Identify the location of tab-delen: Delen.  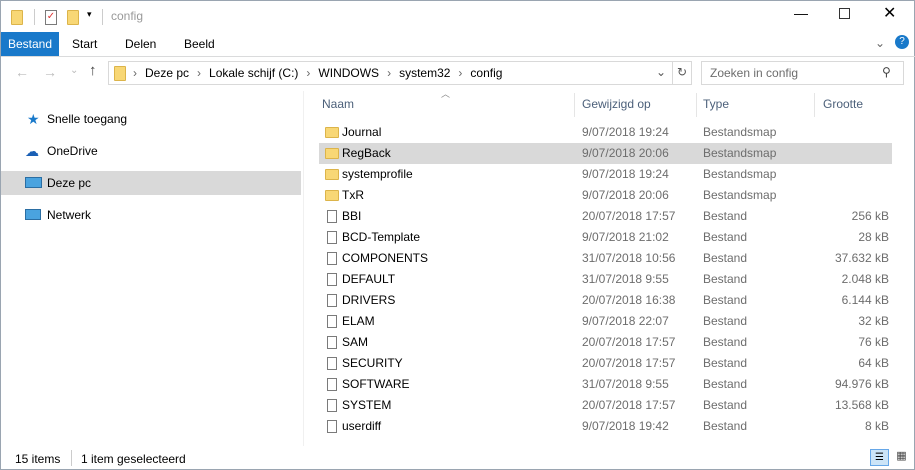
(140, 44).